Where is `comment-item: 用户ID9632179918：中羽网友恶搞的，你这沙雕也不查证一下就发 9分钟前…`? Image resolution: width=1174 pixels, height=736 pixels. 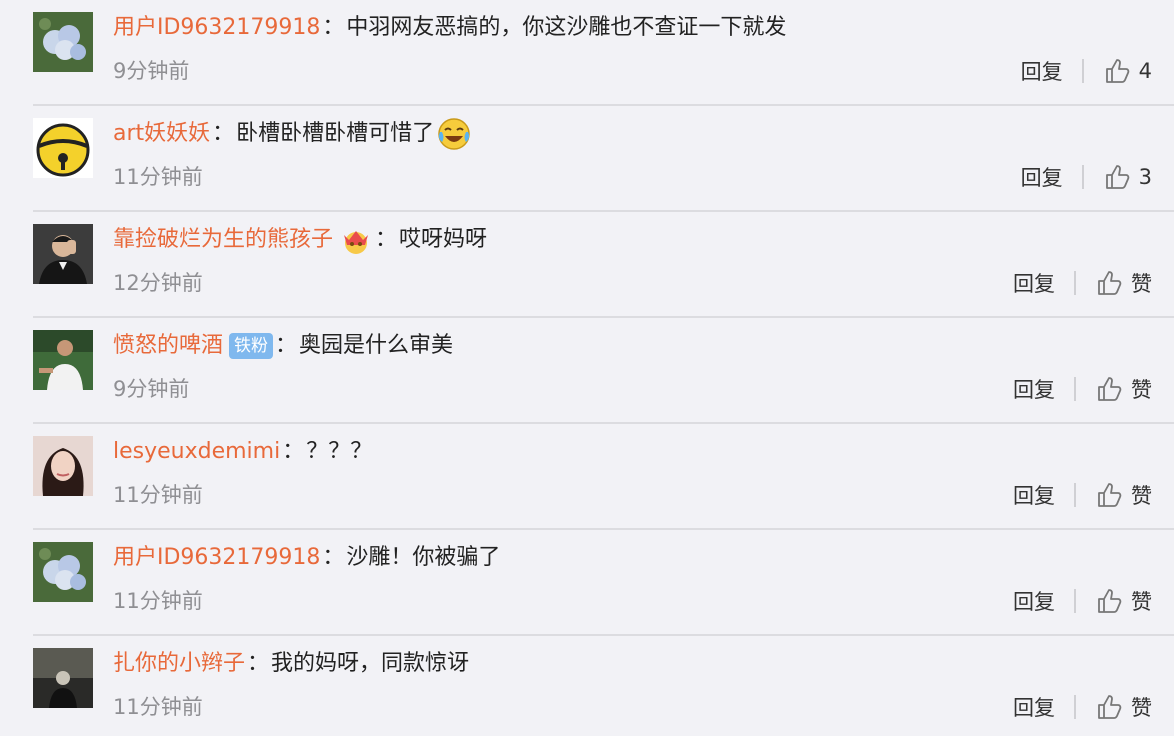
comment-item: 用户ID9632179918：中羽网友恶搞的，你这沙雕也不查证一下就发 9分钟前… is located at coordinates (587, 53).